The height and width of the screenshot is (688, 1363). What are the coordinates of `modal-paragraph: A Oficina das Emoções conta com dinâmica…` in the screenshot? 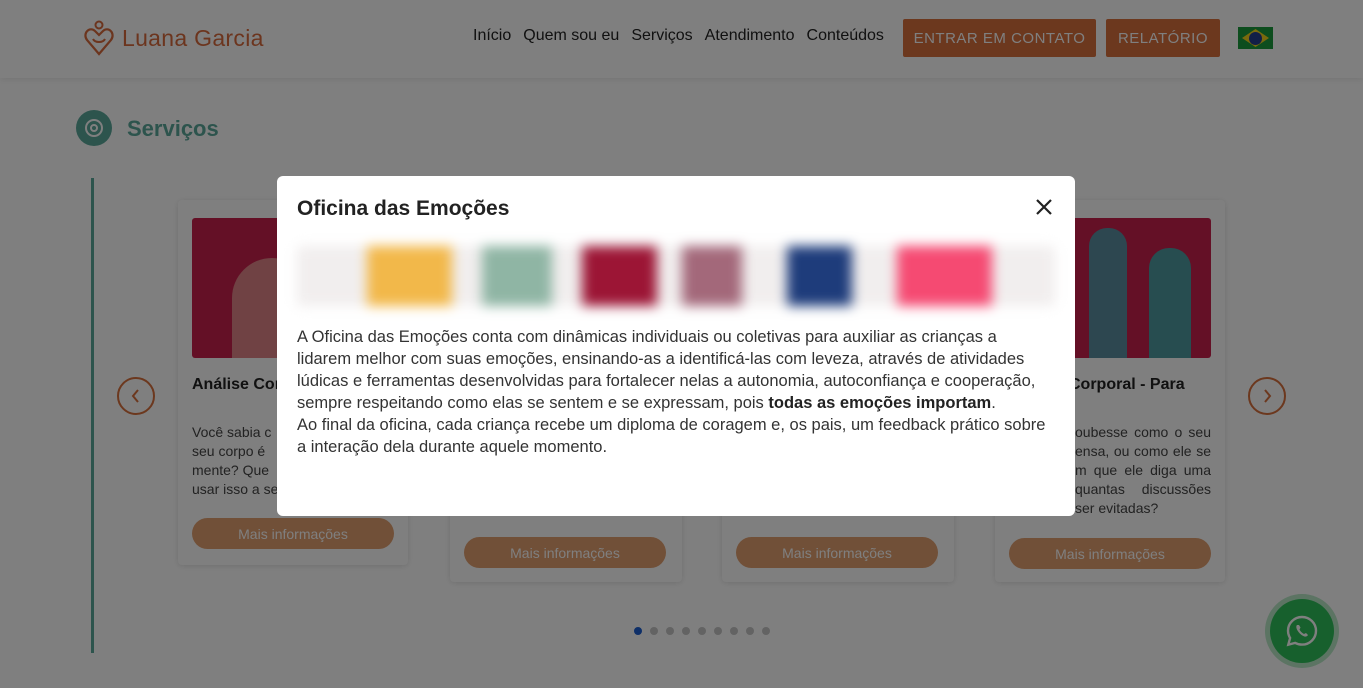 It's located at (676, 370).